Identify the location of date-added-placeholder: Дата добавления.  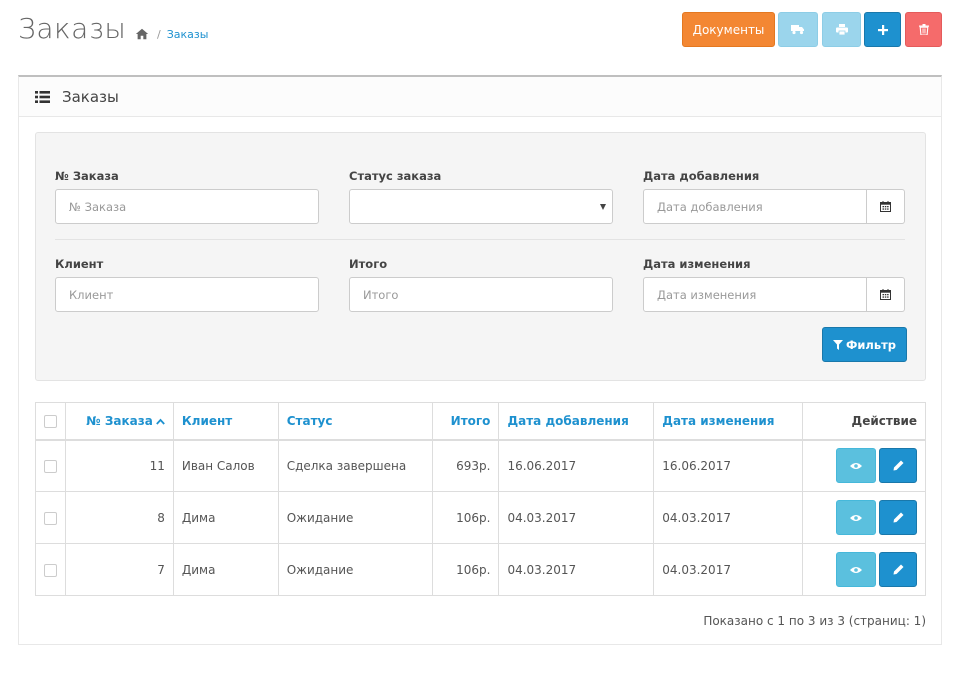
(710, 206).